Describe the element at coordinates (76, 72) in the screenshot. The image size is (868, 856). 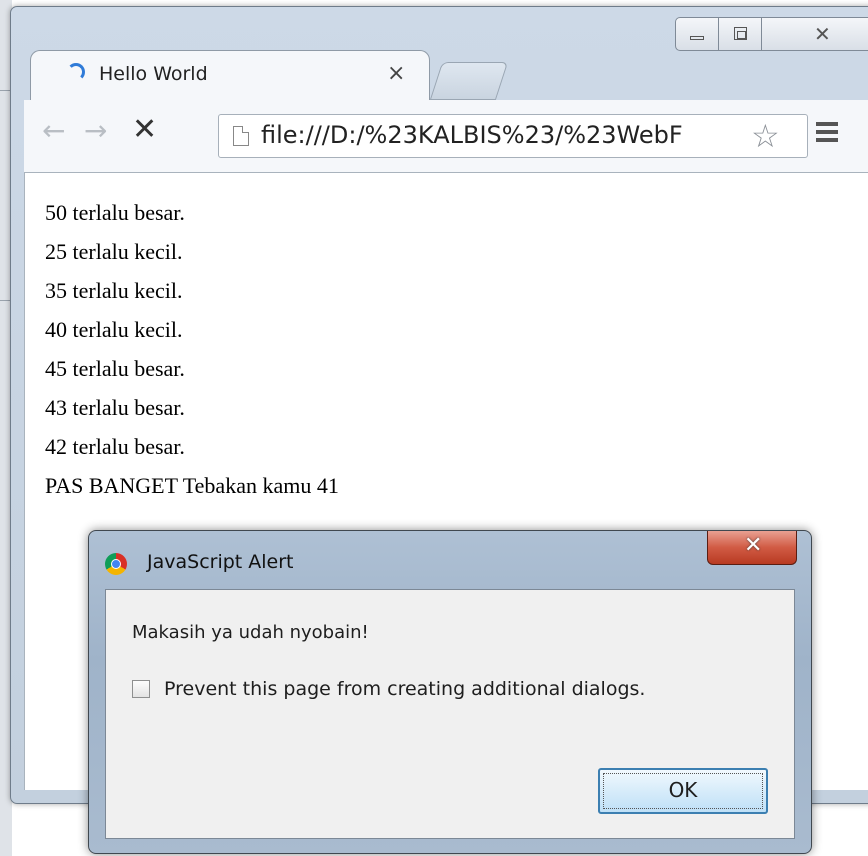
I see `loading-spinner-icon` at that location.